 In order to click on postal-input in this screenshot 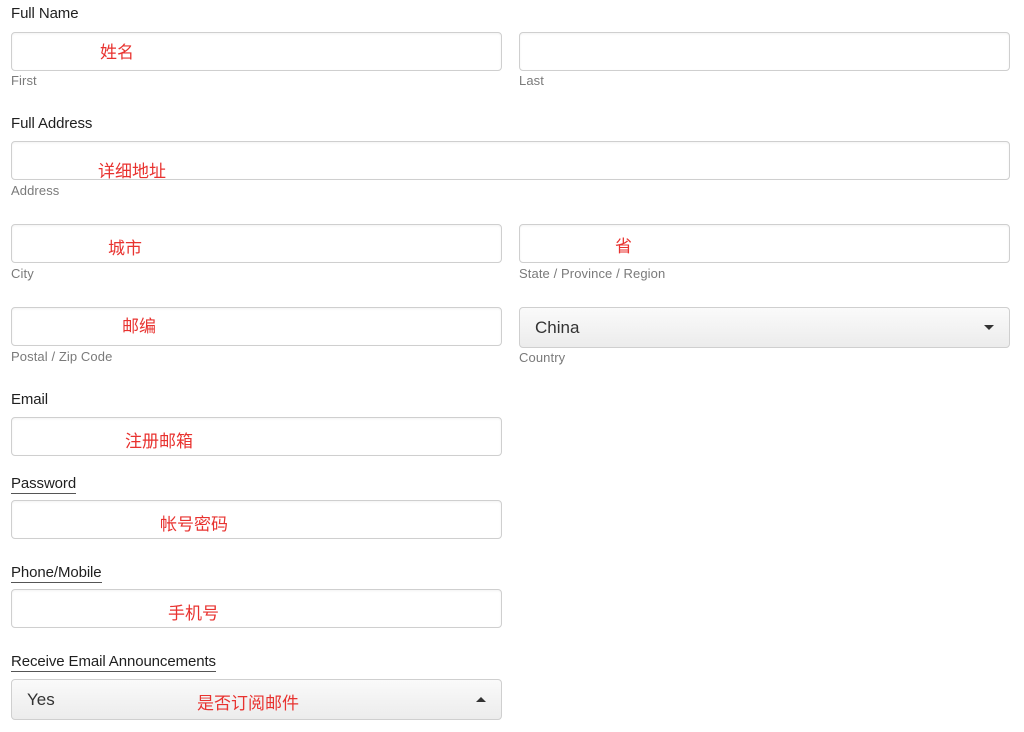, I will do `click(256, 326)`.